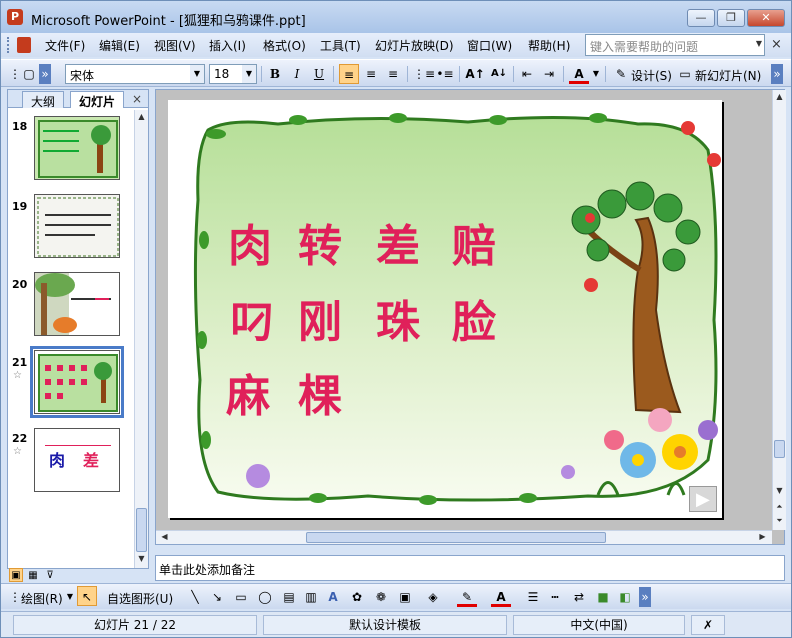 The image size is (792, 638). Describe the element at coordinates (776, 44) in the screenshot. I see `menu-close-icon: ×` at that location.